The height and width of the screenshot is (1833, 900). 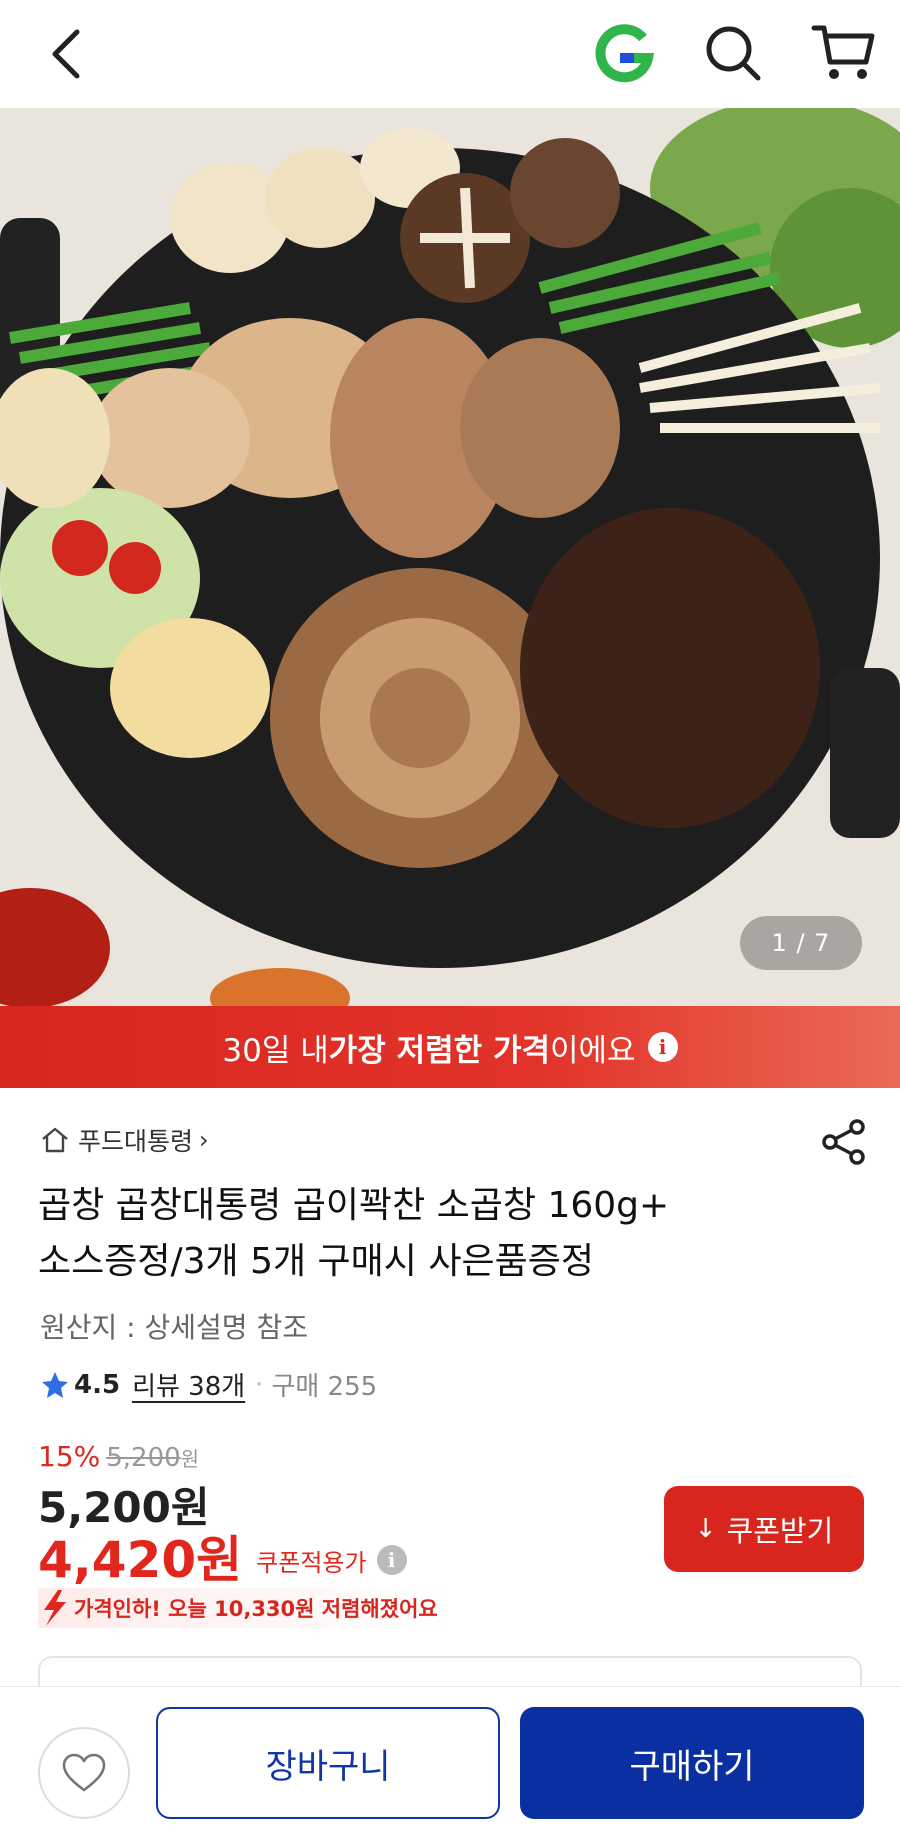 I want to click on star-icon, so click(x=55, y=1384).